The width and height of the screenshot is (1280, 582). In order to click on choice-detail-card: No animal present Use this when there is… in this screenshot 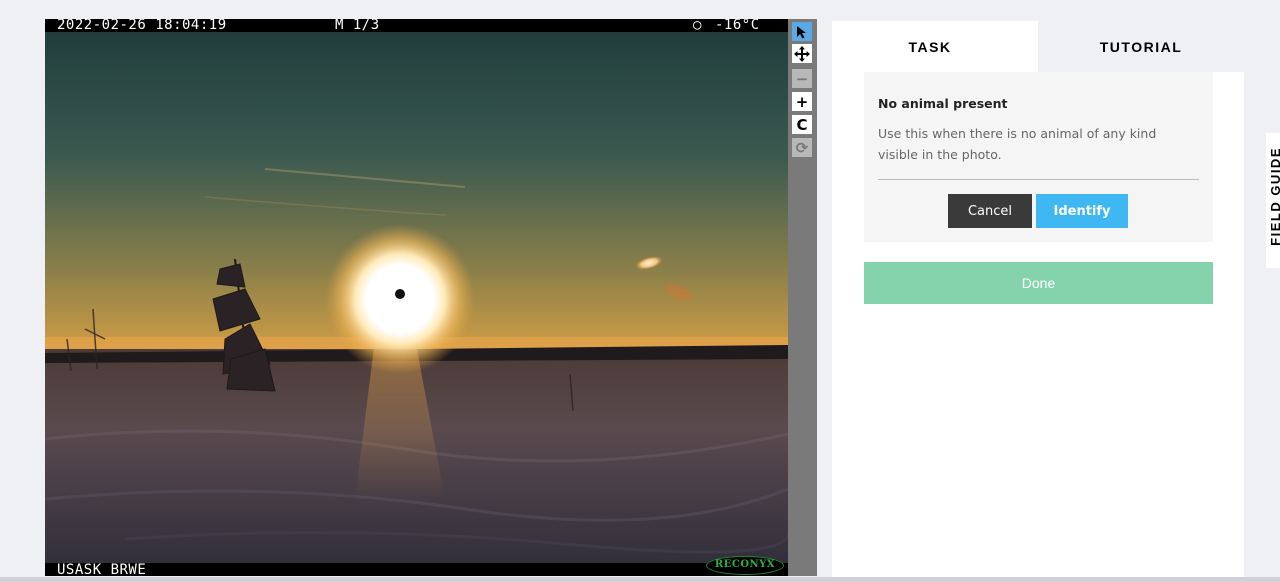, I will do `click(1038, 157)`.